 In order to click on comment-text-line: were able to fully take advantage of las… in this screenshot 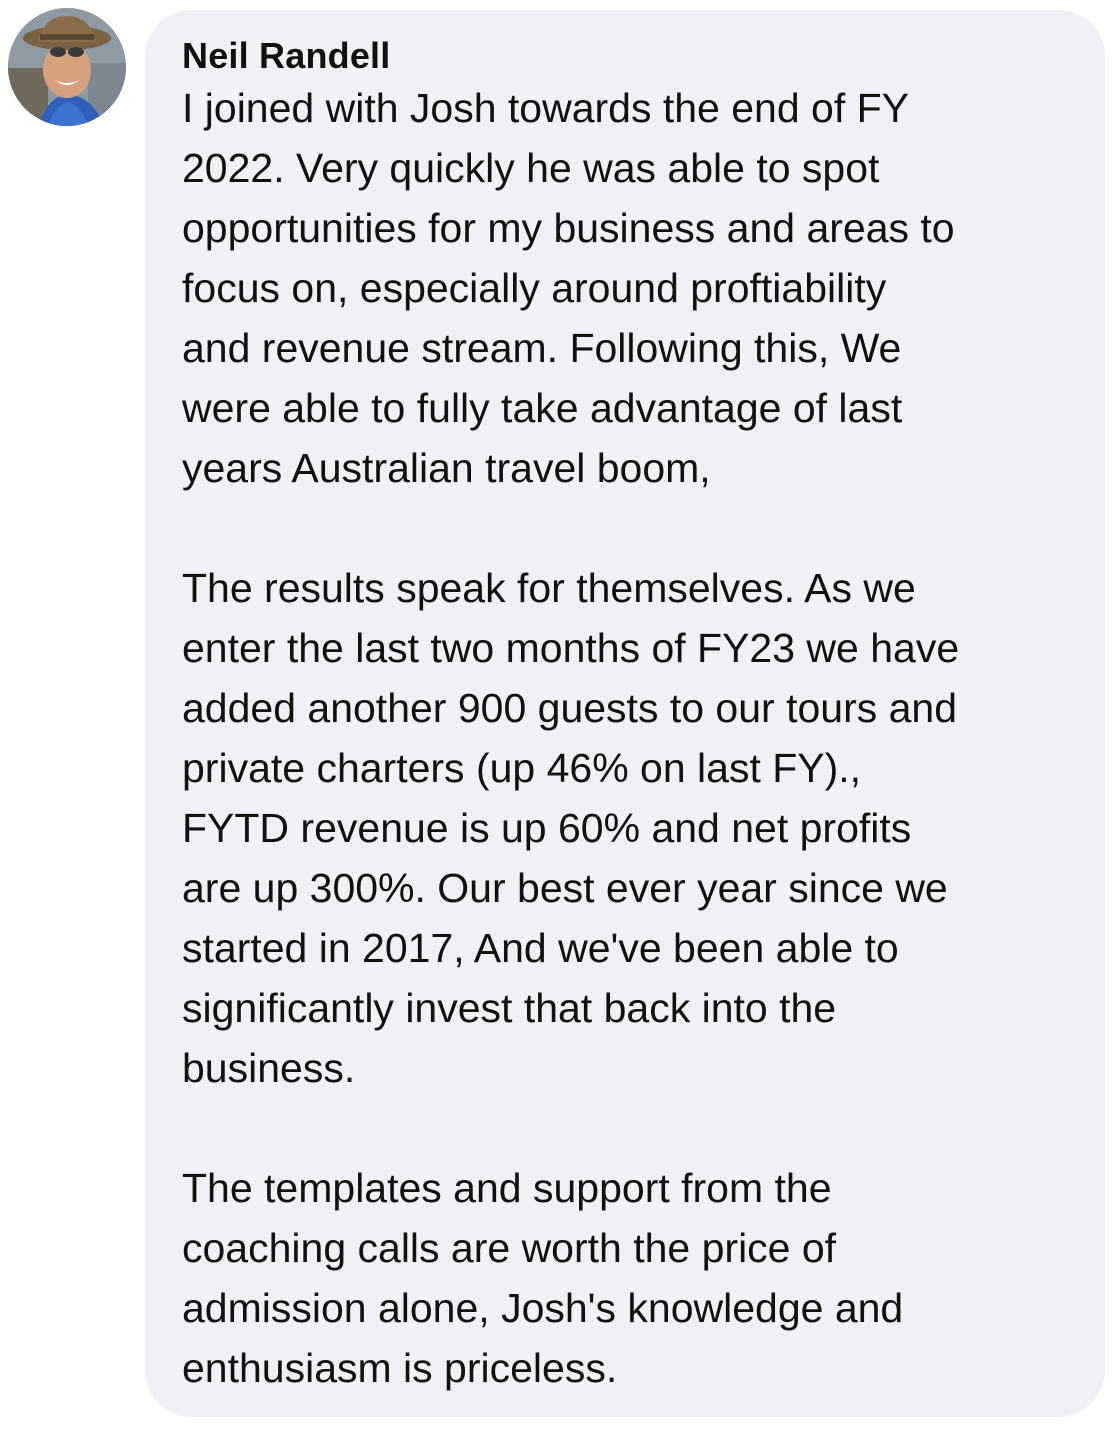, I will do `click(542, 408)`.